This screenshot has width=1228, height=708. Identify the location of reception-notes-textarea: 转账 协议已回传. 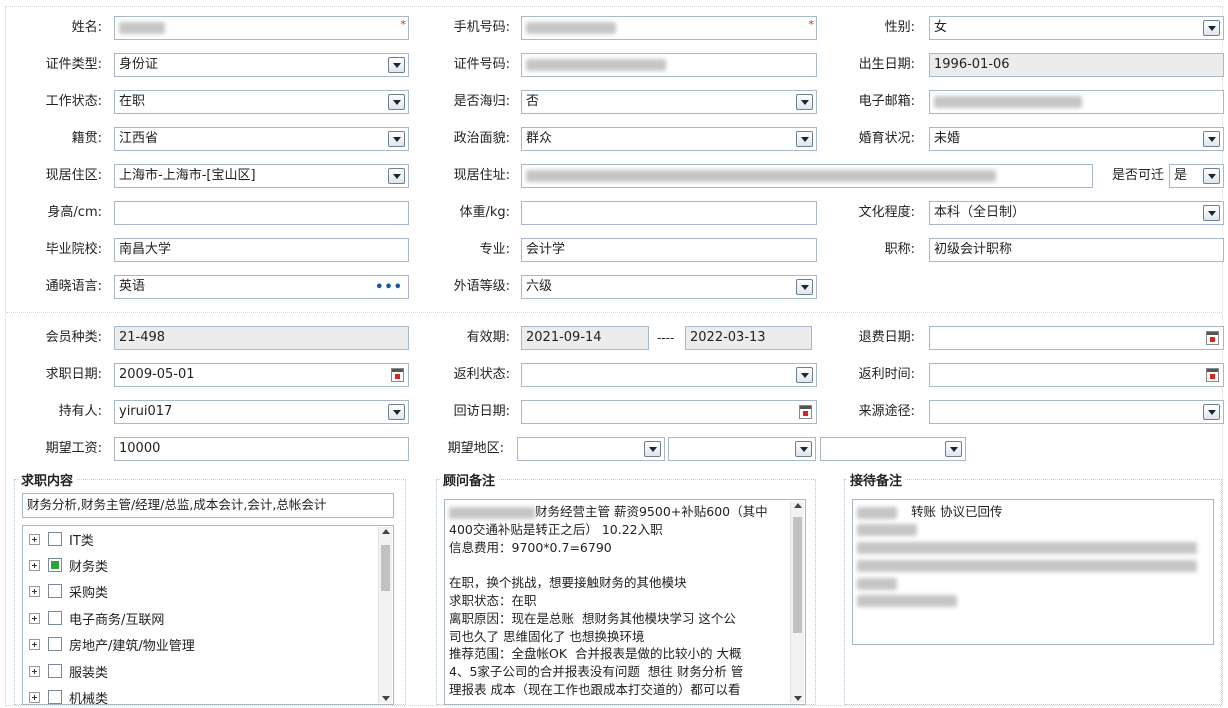
(1033, 572).